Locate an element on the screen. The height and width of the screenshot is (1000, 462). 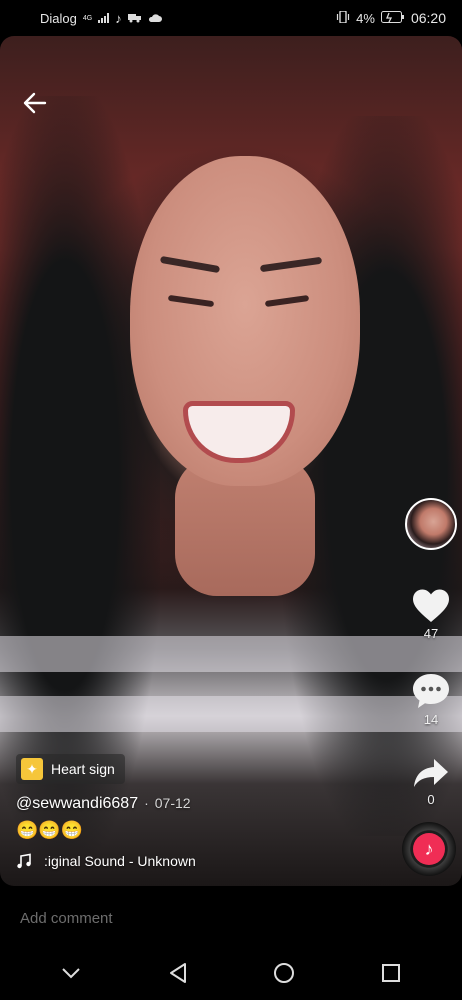
status-right: 4% 06:20 is located at coordinates (391, 17).